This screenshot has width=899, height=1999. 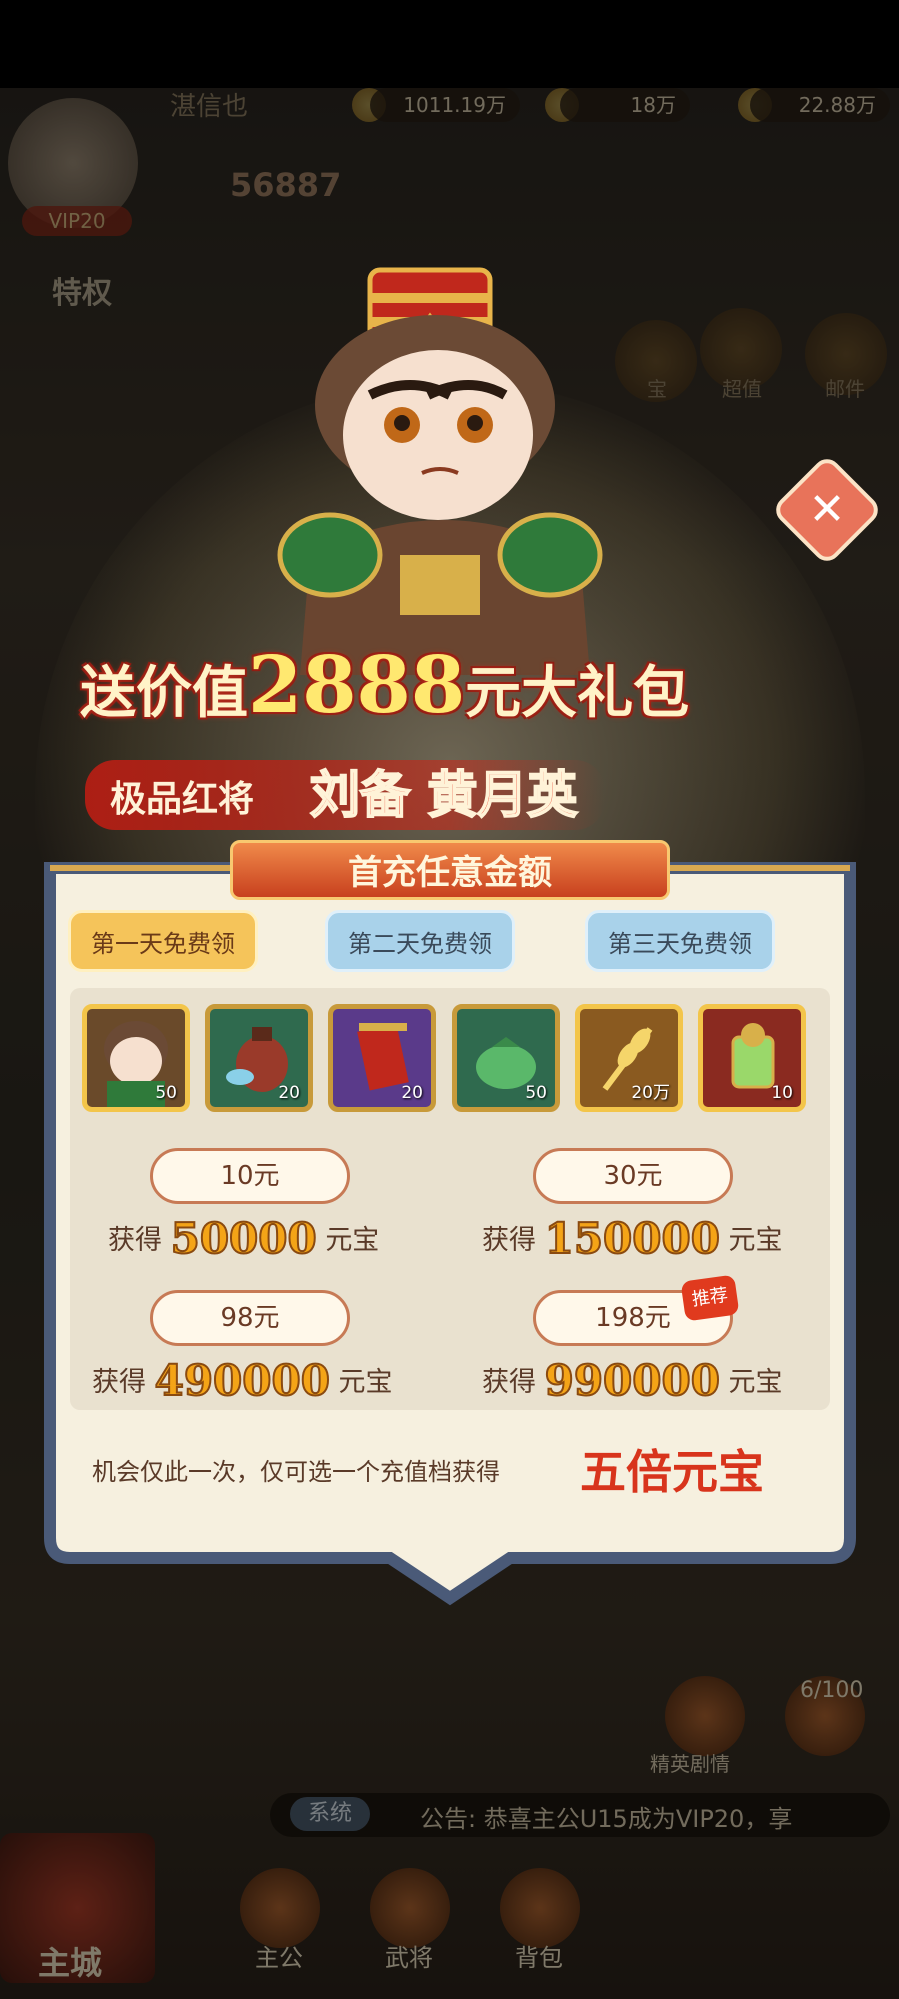 I want to click on tab-day-one: 第一天免费领, so click(x=163, y=941).